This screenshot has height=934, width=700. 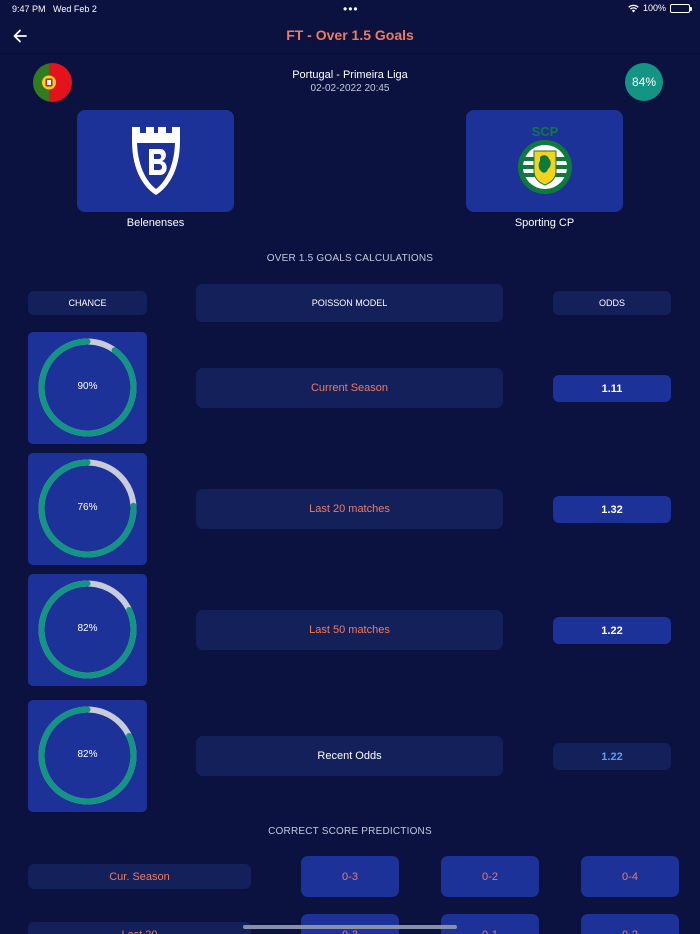 I want to click on status-right: 100%, so click(x=660, y=8).